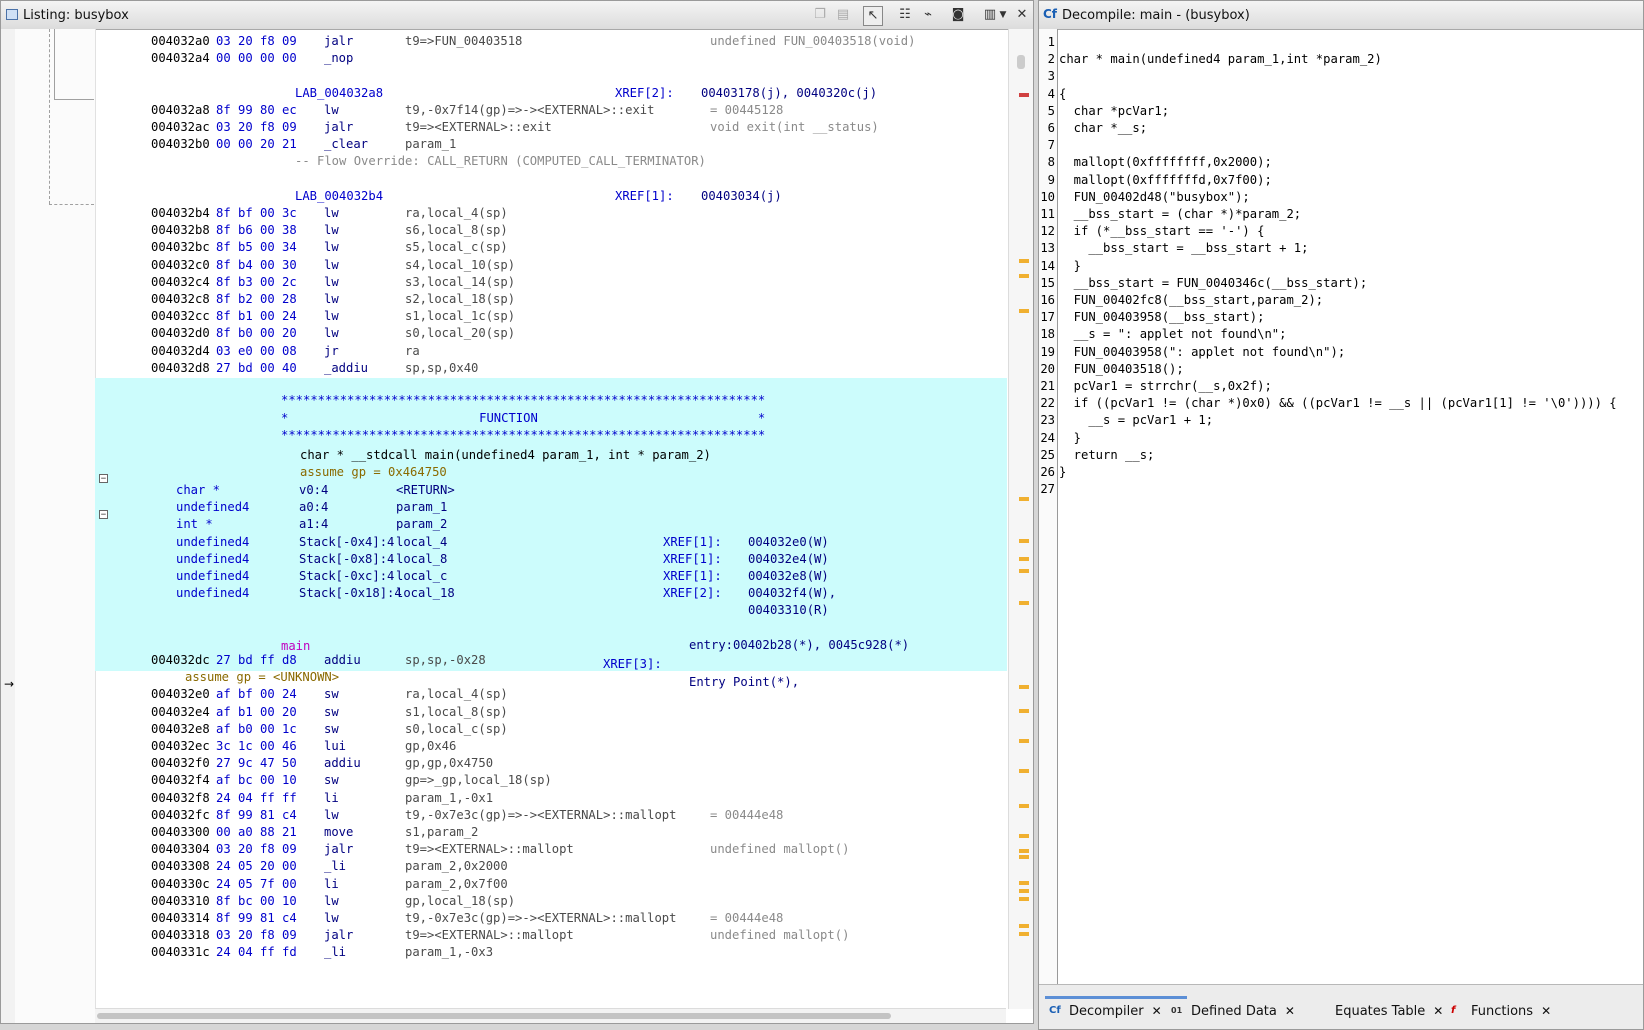 The width and height of the screenshot is (1644, 1030). Describe the element at coordinates (551, 58) in the screenshot. I see `instruction-row: 004032a4 00 00 00 00 _nop` at that location.